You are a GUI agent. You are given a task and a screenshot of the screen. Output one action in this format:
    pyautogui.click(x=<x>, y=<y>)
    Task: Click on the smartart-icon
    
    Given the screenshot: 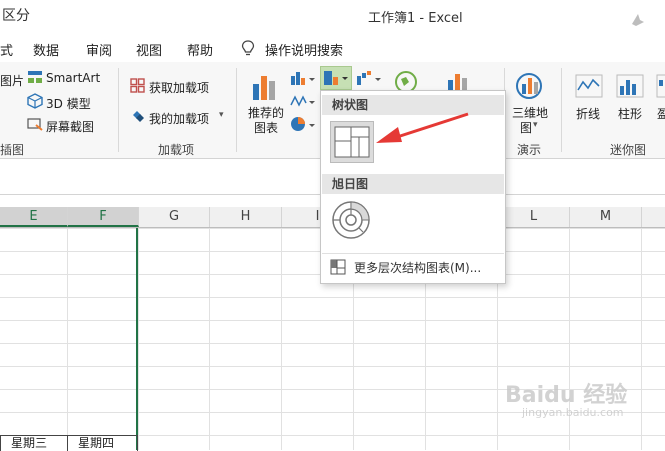 What is the action you would take?
    pyautogui.click(x=35, y=77)
    